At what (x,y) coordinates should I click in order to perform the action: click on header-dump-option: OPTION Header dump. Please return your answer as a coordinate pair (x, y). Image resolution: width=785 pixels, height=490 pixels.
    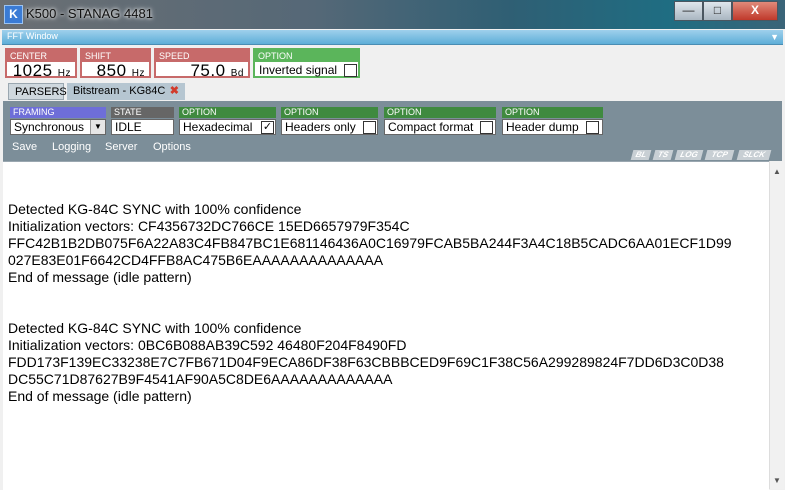
    Looking at the image, I should click on (552, 122).